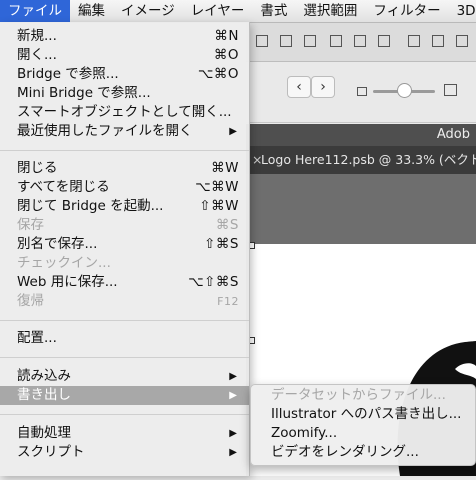  What do you see at coordinates (124, 433) in the screenshot?
I see `menu-item-automate: 自動処理 ▶` at bounding box center [124, 433].